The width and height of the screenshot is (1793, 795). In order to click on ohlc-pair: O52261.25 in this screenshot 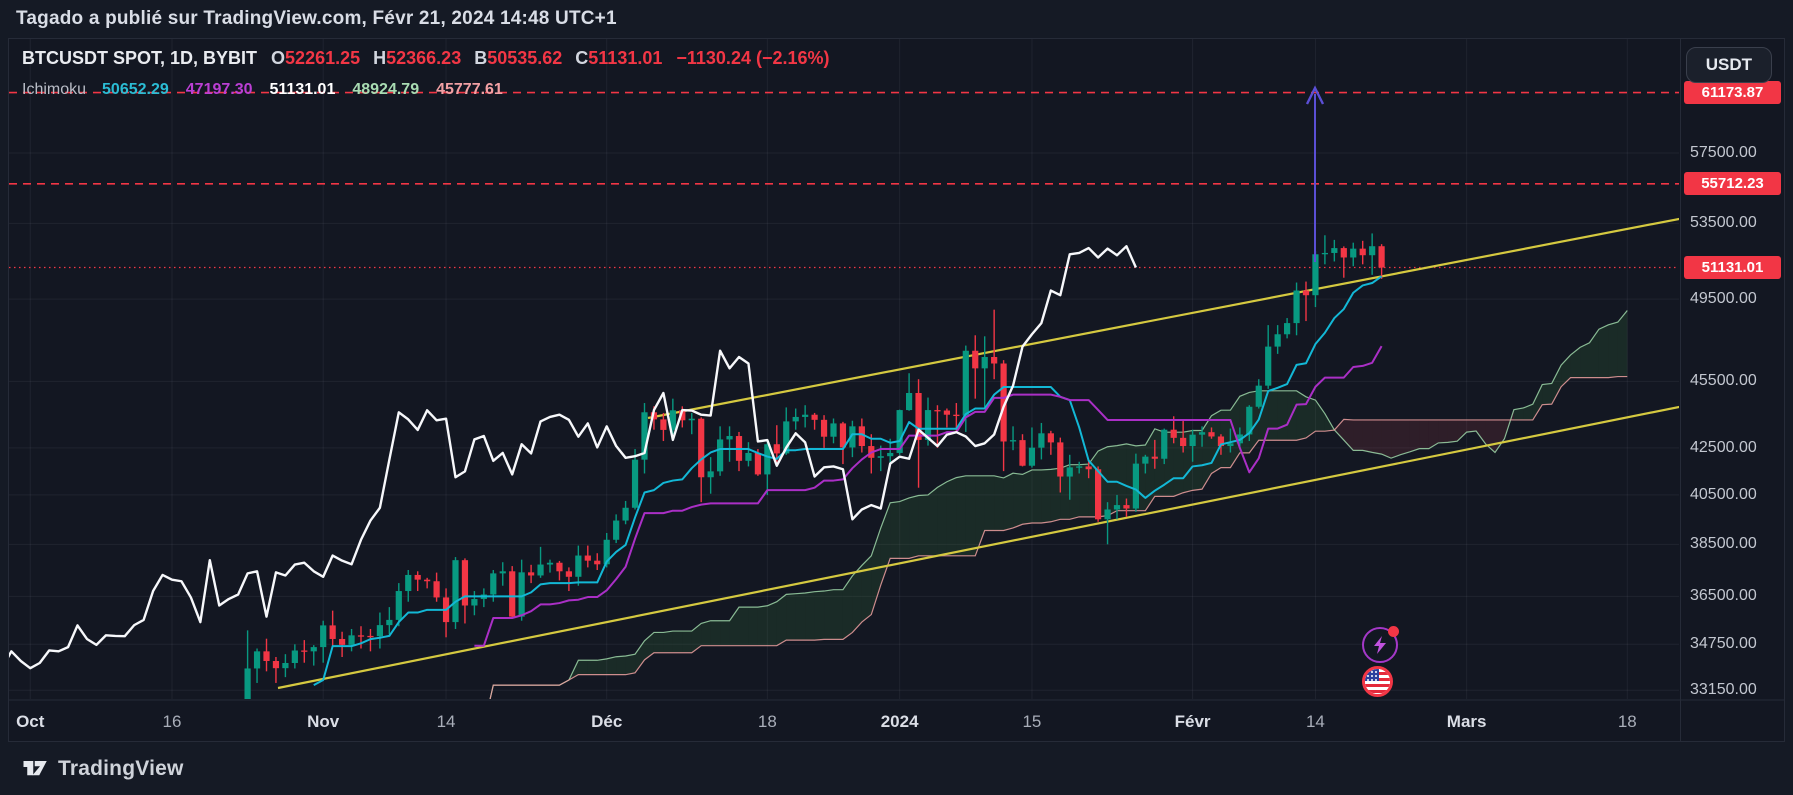, I will do `click(316, 57)`.